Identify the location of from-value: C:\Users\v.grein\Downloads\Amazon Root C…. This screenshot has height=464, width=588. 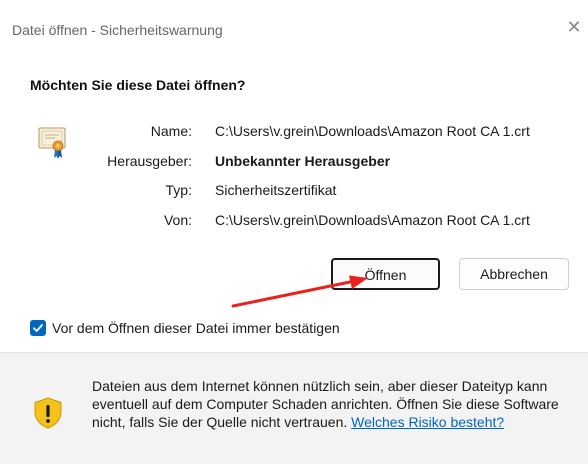
(372, 220).